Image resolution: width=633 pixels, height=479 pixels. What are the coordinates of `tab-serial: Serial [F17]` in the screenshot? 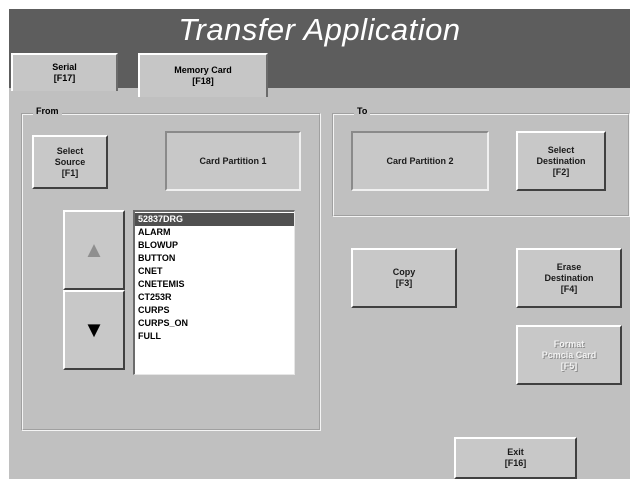 It's located at (64, 72).